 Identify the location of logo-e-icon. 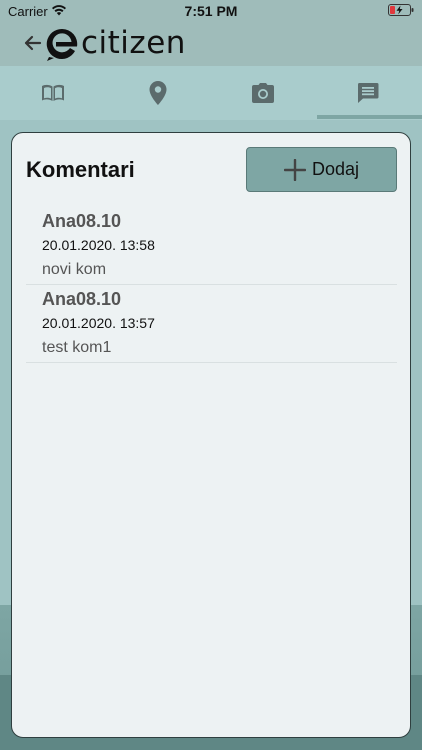
(62, 44).